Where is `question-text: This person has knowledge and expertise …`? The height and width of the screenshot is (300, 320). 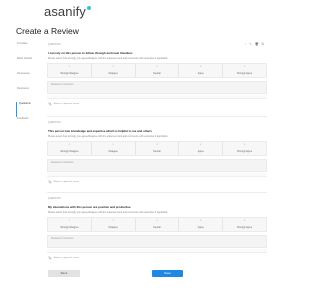 question-text: This person has knowledge and expertise … is located at coordinates (100, 131).